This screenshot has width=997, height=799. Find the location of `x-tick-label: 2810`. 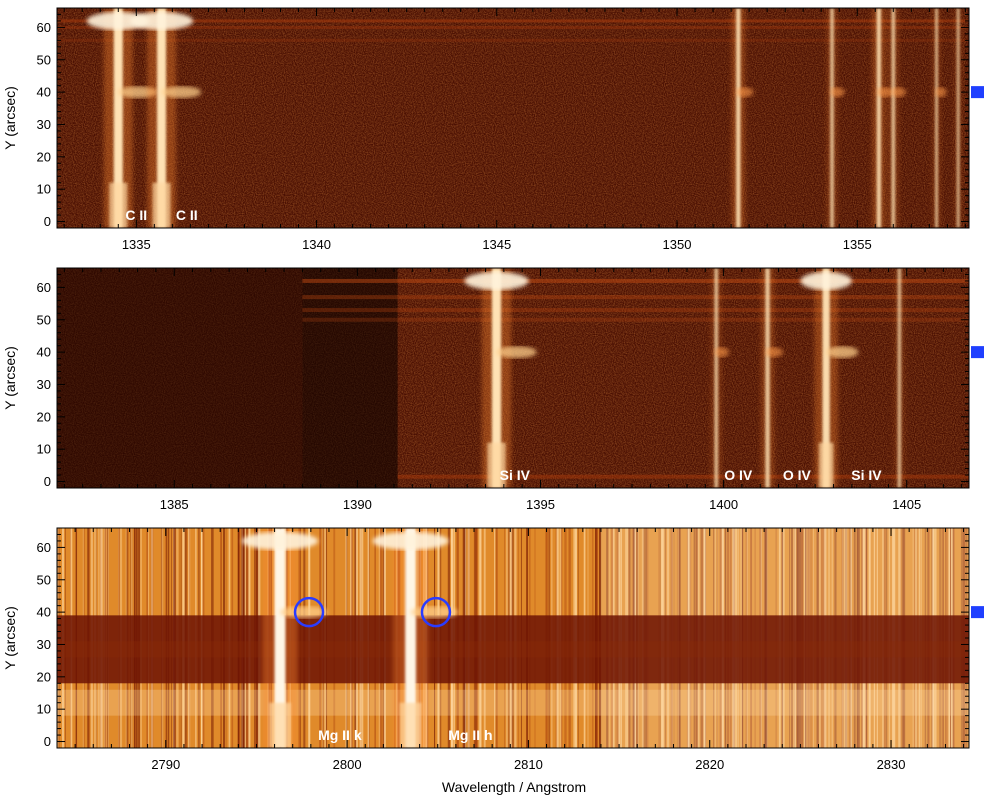

x-tick-label: 2810 is located at coordinates (528, 764).